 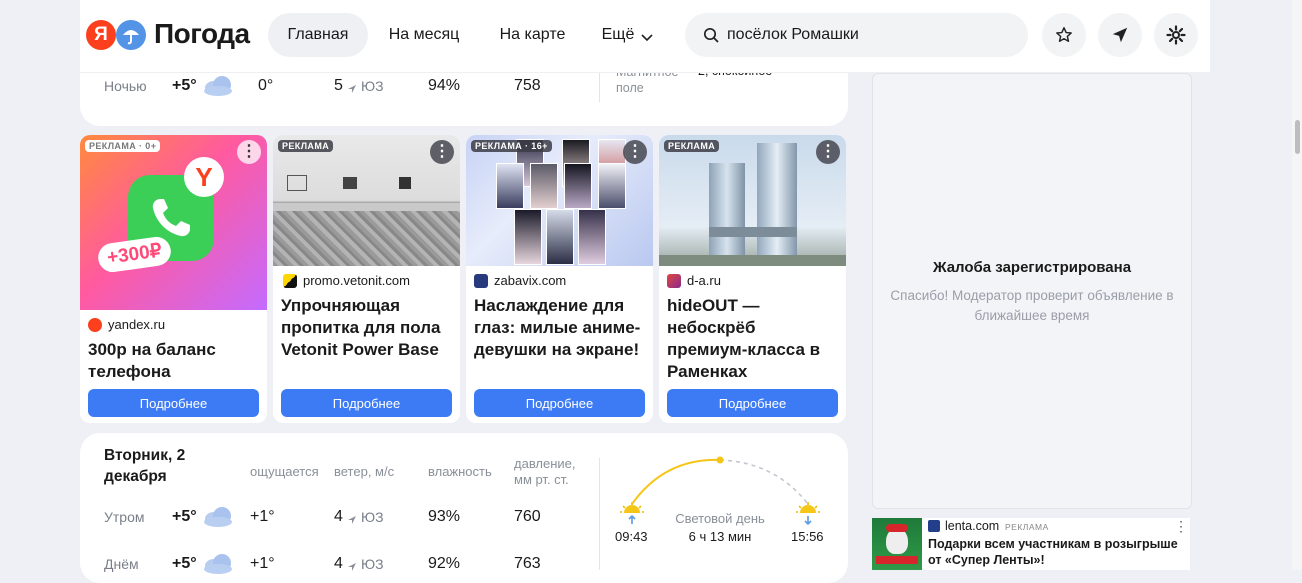 I want to click on ad-domain-text: d-a.ru, so click(x=704, y=280).